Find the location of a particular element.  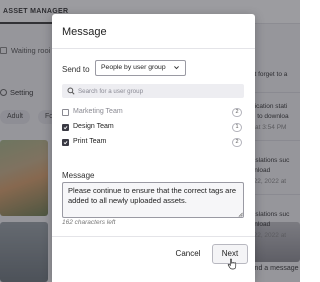

dialog-title: Message is located at coordinates (84, 32).